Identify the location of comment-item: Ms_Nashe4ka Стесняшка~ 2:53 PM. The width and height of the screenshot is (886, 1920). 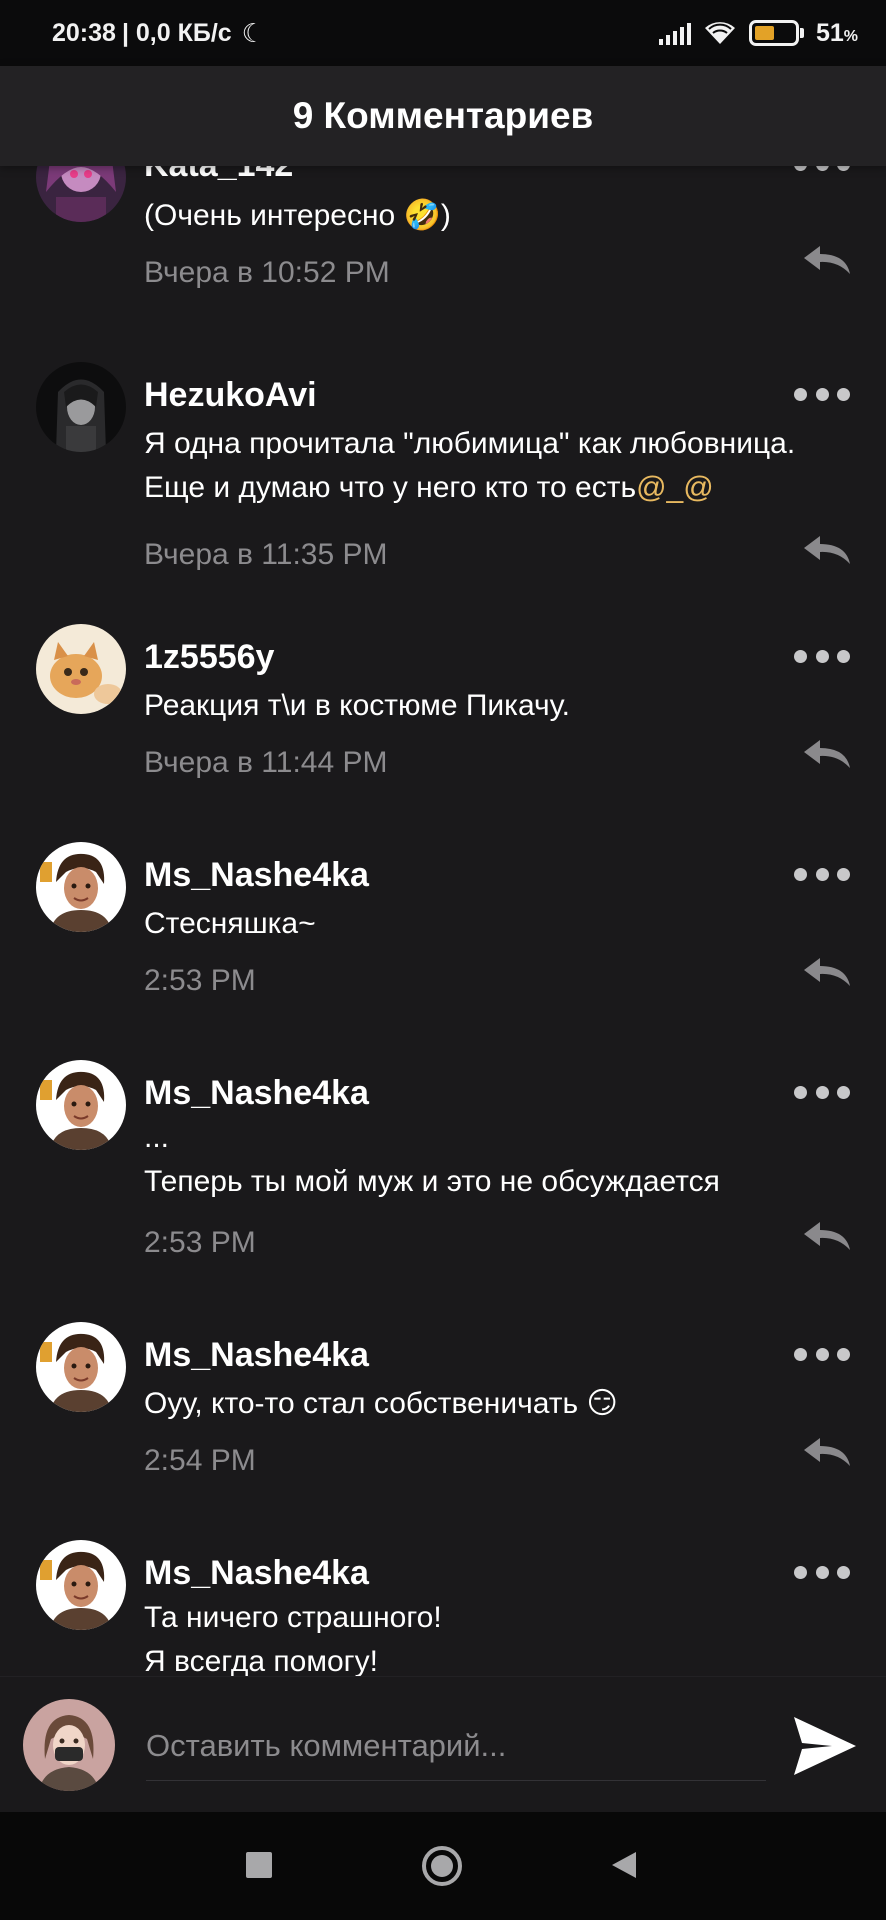
(443, 932).